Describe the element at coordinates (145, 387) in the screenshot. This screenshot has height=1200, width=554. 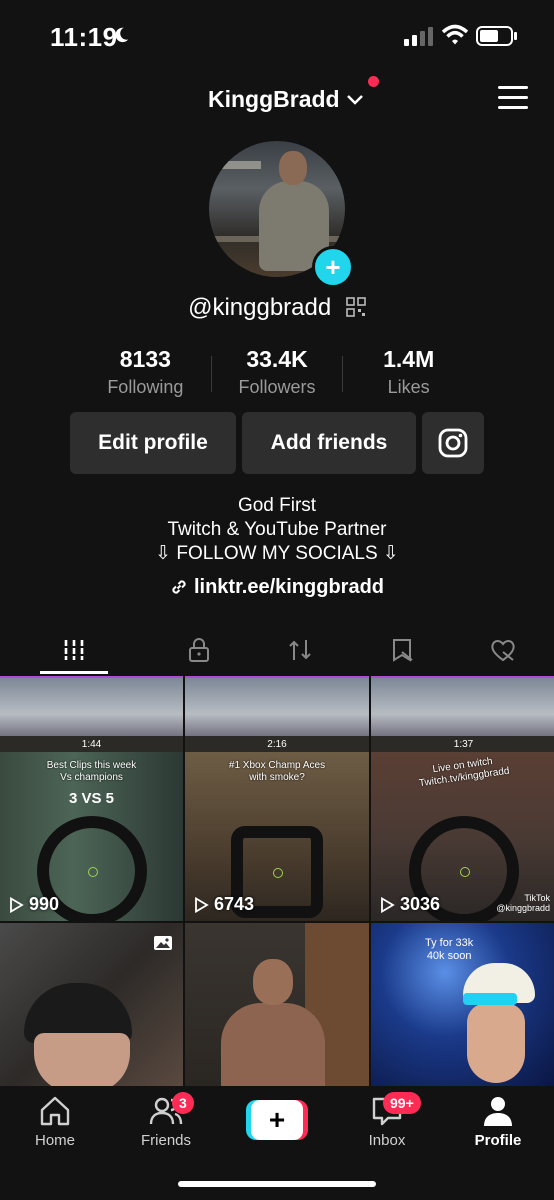
I see `stat-label: Following` at that location.